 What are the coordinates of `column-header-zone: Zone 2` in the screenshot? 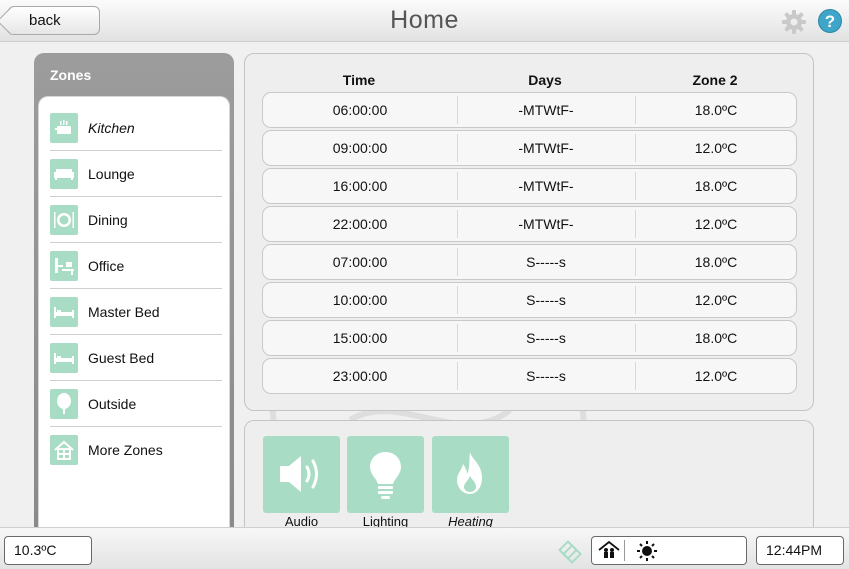 It's located at (715, 80).